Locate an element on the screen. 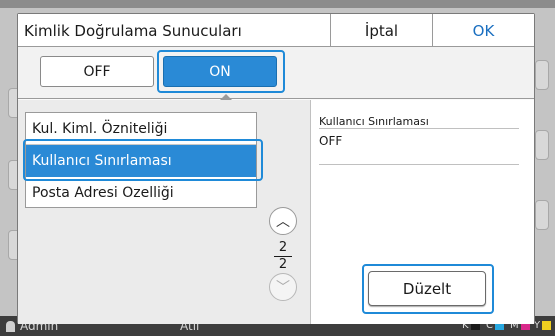 This screenshot has height=336, width=555. on-off-toggle-group: OFF ON is located at coordinates (276, 73).